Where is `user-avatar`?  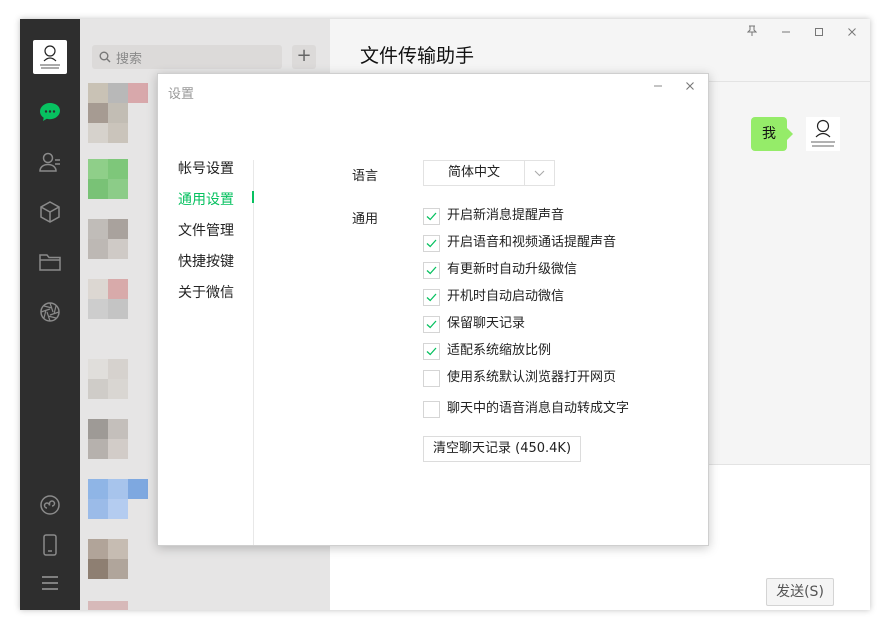 user-avatar is located at coordinates (50, 57).